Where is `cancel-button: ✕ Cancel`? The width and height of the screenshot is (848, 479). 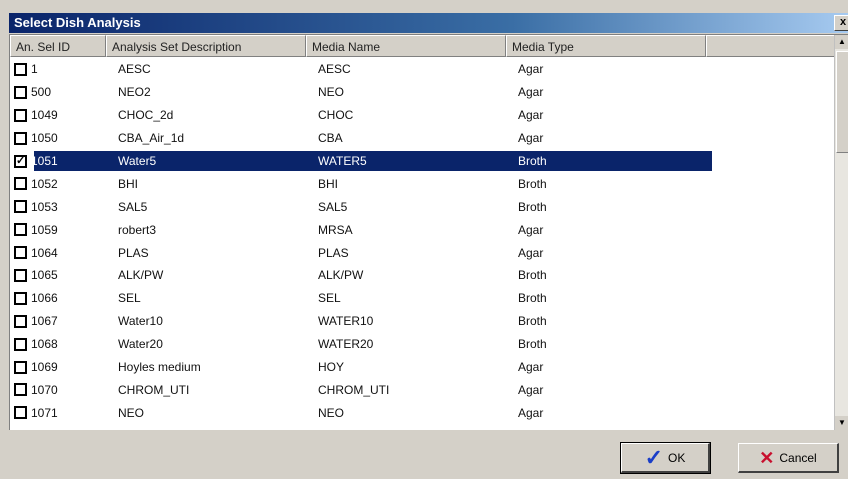
cancel-button: ✕ Cancel is located at coordinates (788, 458).